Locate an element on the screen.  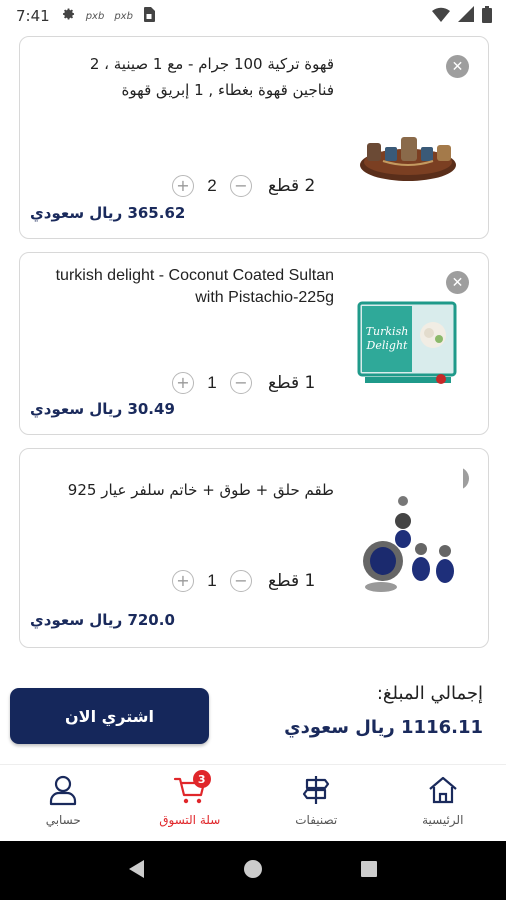
user-icon is located at coordinates (63, 790).